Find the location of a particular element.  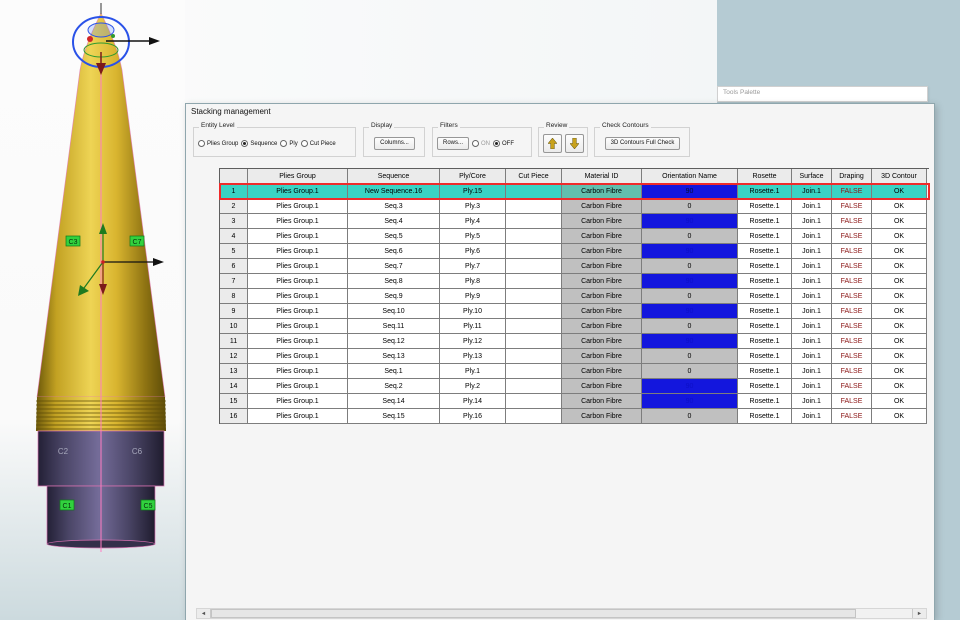

sequence-cell: Seq.14 is located at coordinates (394, 401).